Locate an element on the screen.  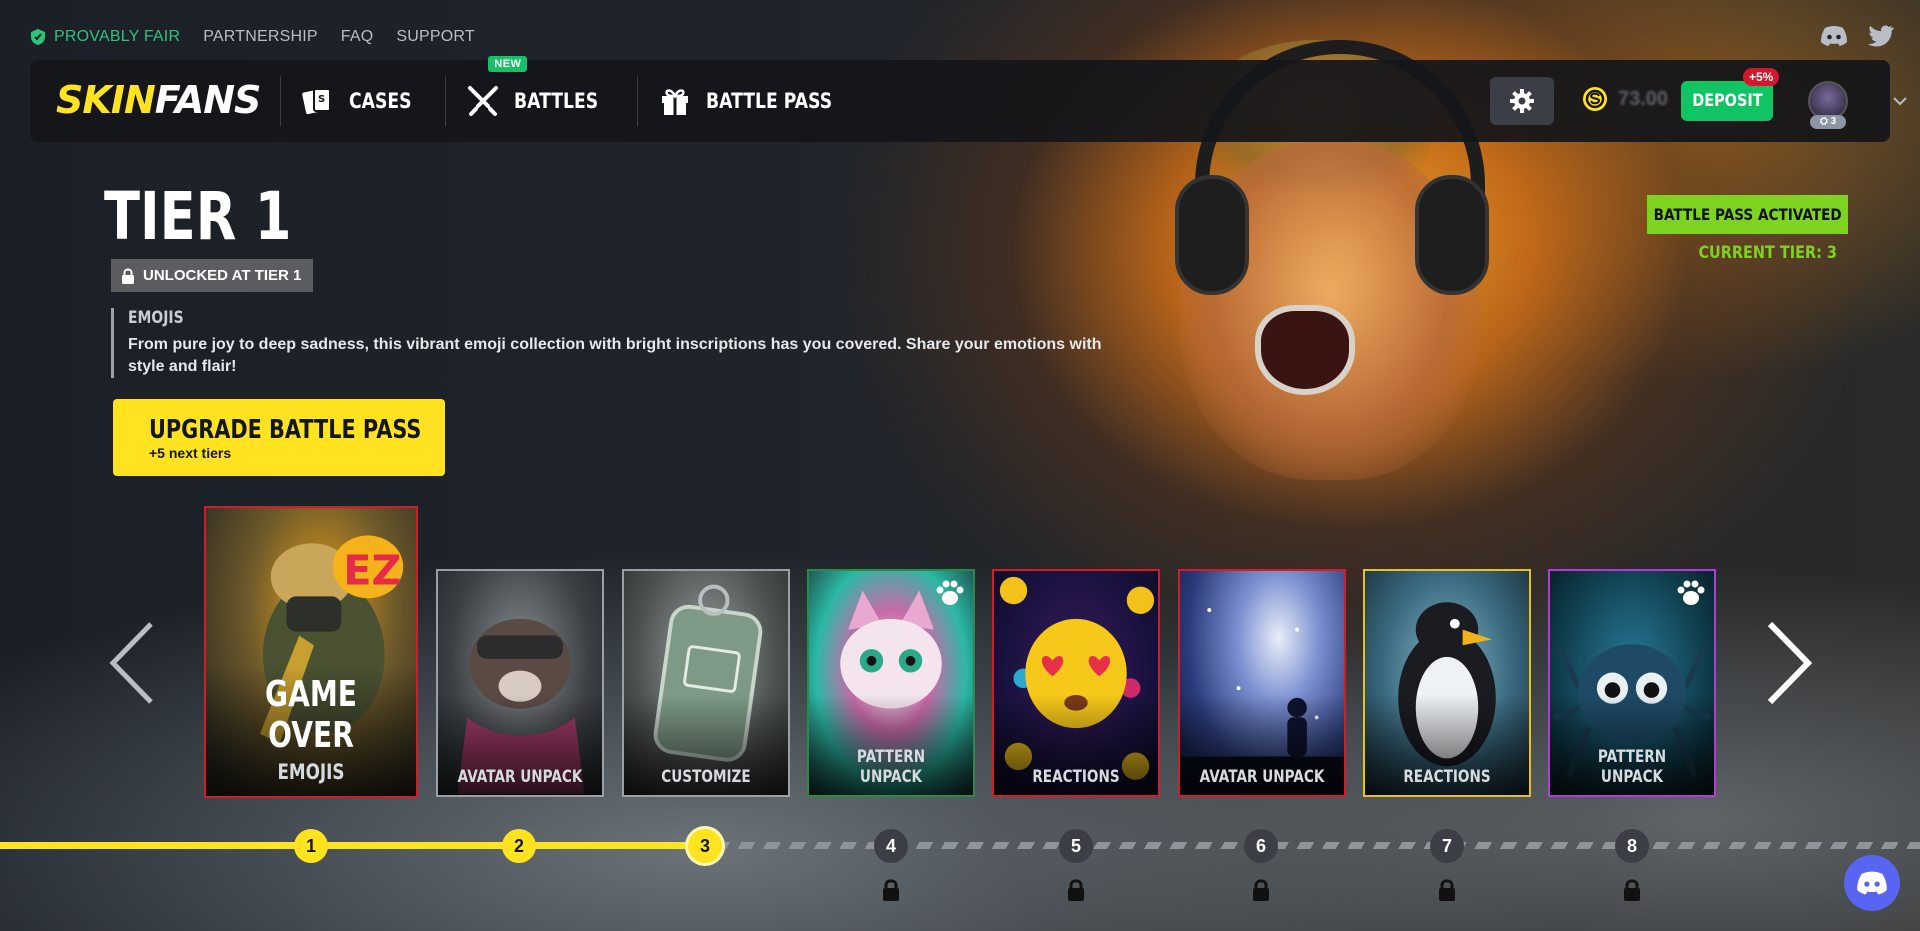
logo-skin-text: SKIN is located at coordinates (106, 100).